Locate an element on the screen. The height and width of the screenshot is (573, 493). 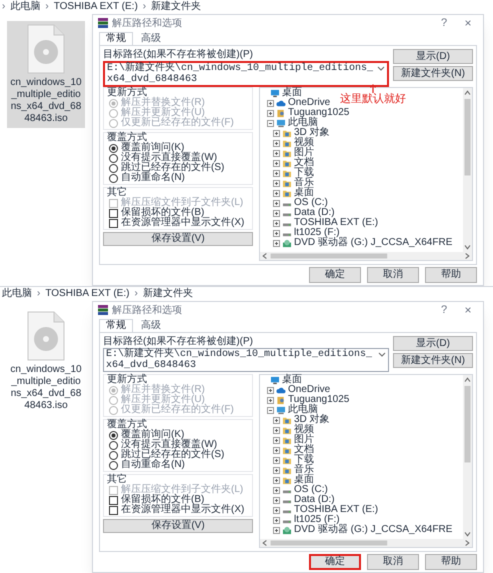
file-item: cn_windows_10_multiple_editions_x64_dvd_6848463.iso is located at coordinates (46, 74).